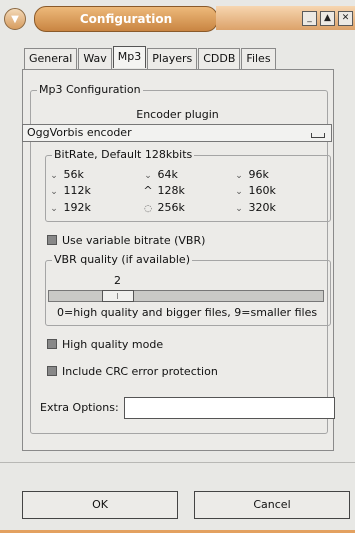  I want to click on crc-checkbox: Include CRC error protection, so click(132, 371).